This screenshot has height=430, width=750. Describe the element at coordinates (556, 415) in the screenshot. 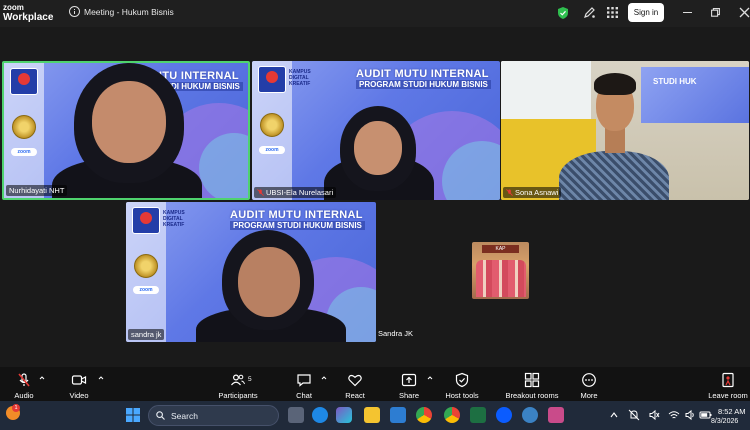

I see `snipping-tool-icon` at that location.